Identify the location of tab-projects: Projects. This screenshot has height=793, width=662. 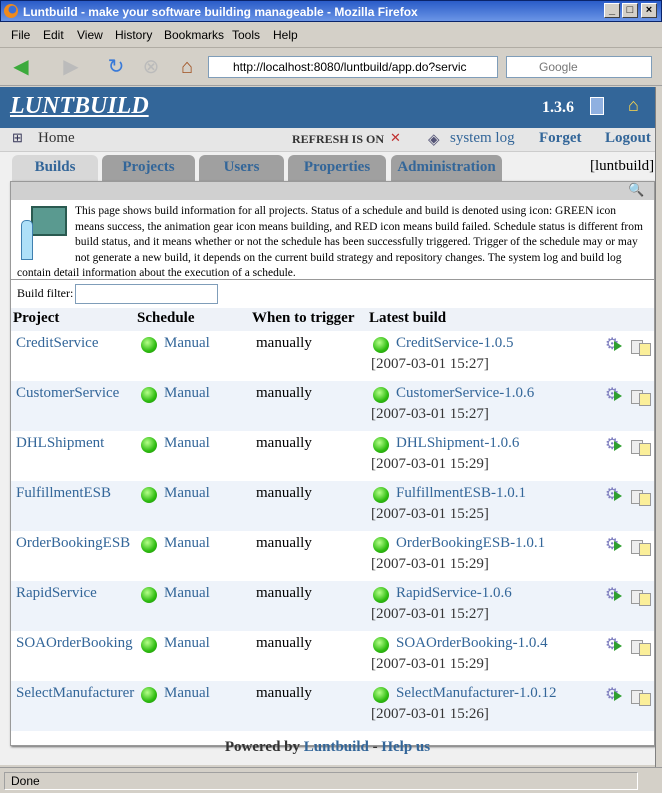
(148, 168).